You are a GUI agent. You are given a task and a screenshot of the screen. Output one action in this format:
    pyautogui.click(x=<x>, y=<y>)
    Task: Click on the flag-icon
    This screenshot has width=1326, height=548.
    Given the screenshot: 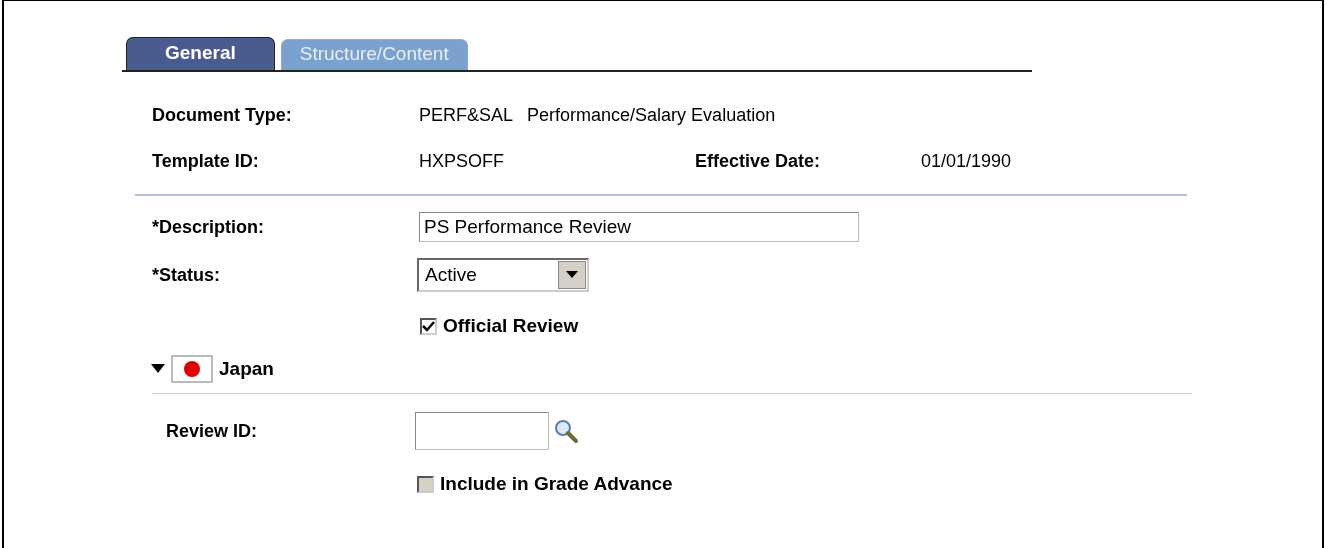 What is the action you would take?
    pyautogui.click(x=192, y=368)
    